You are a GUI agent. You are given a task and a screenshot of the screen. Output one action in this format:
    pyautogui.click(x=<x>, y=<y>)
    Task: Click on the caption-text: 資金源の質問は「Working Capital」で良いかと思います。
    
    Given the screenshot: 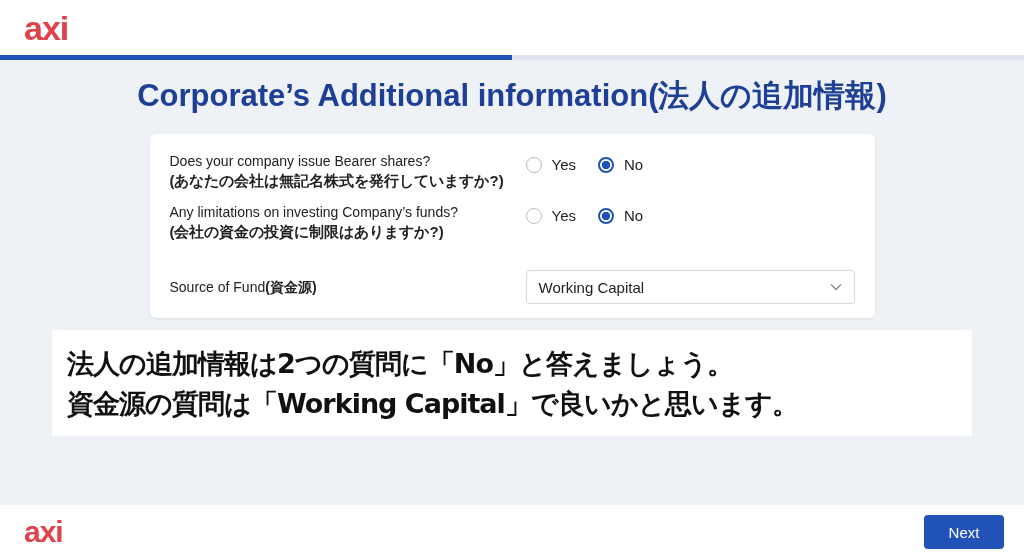 What is the action you would take?
    pyautogui.click(x=433, y=404)
    